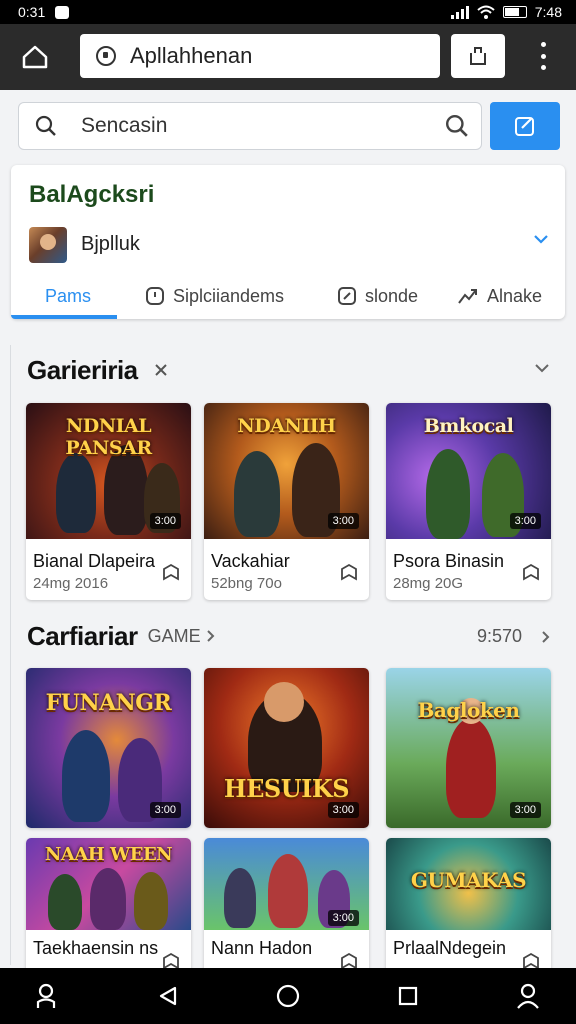 This screenshot has height=1024, width=576. I want to click on game-meta: 28mg 20G, so click(428, 583).